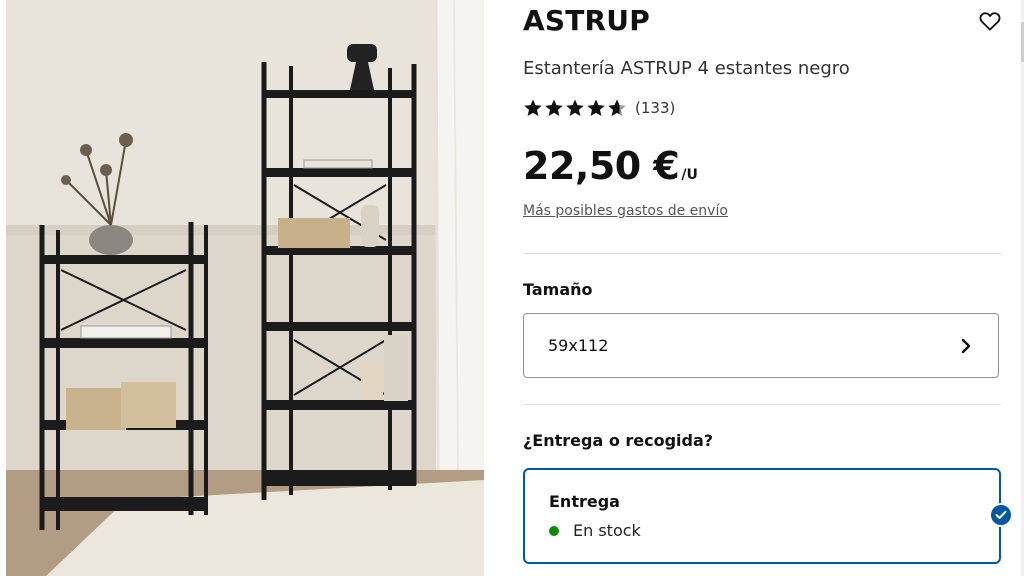  I want to click on delivery-option-card: Entrega En stock, so click(762, 516).